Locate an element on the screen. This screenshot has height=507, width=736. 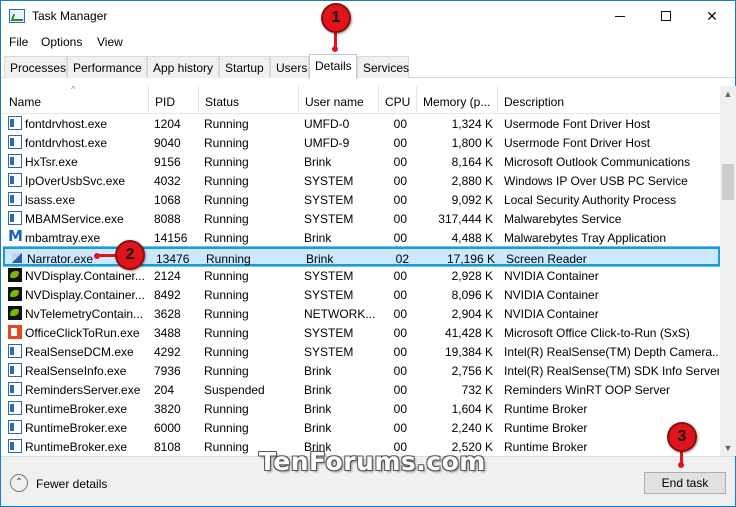
menu-view: View is located at coordinates (110, 42).